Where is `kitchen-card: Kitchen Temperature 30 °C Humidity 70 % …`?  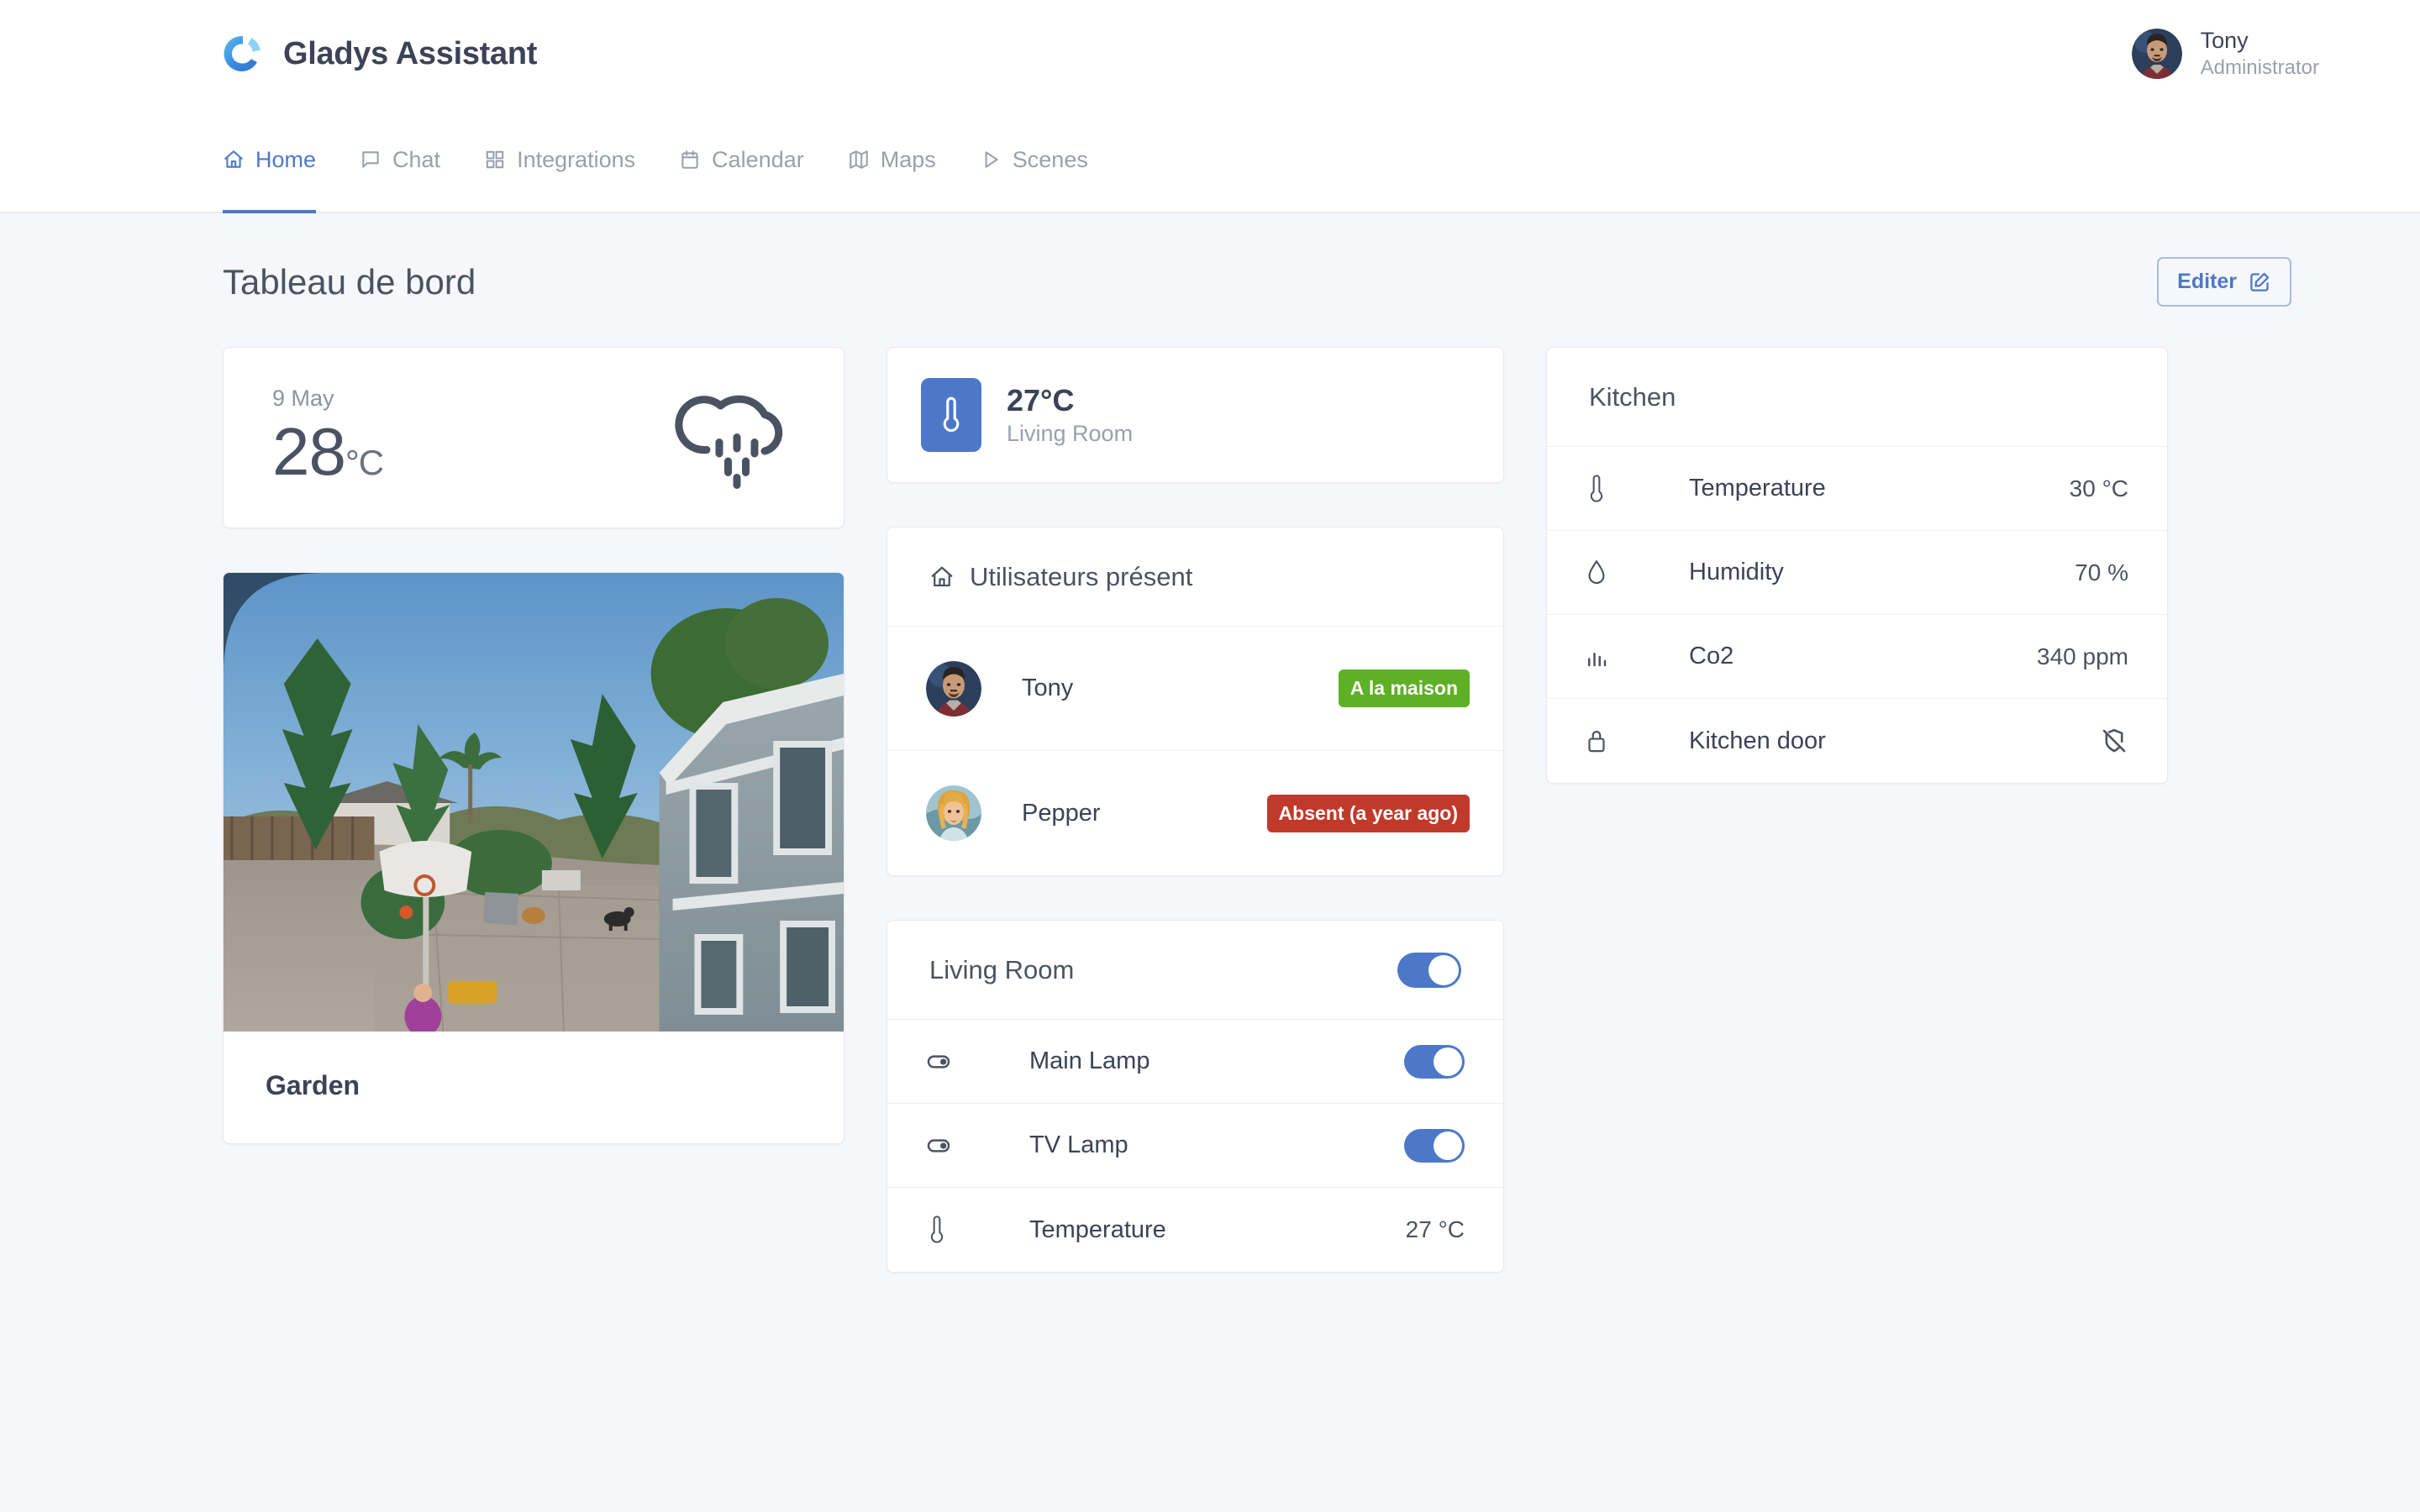 kitchen-card: Kitchen Temperature 30 °C Humidity 70 % … is located at coordinates (1857, 565).